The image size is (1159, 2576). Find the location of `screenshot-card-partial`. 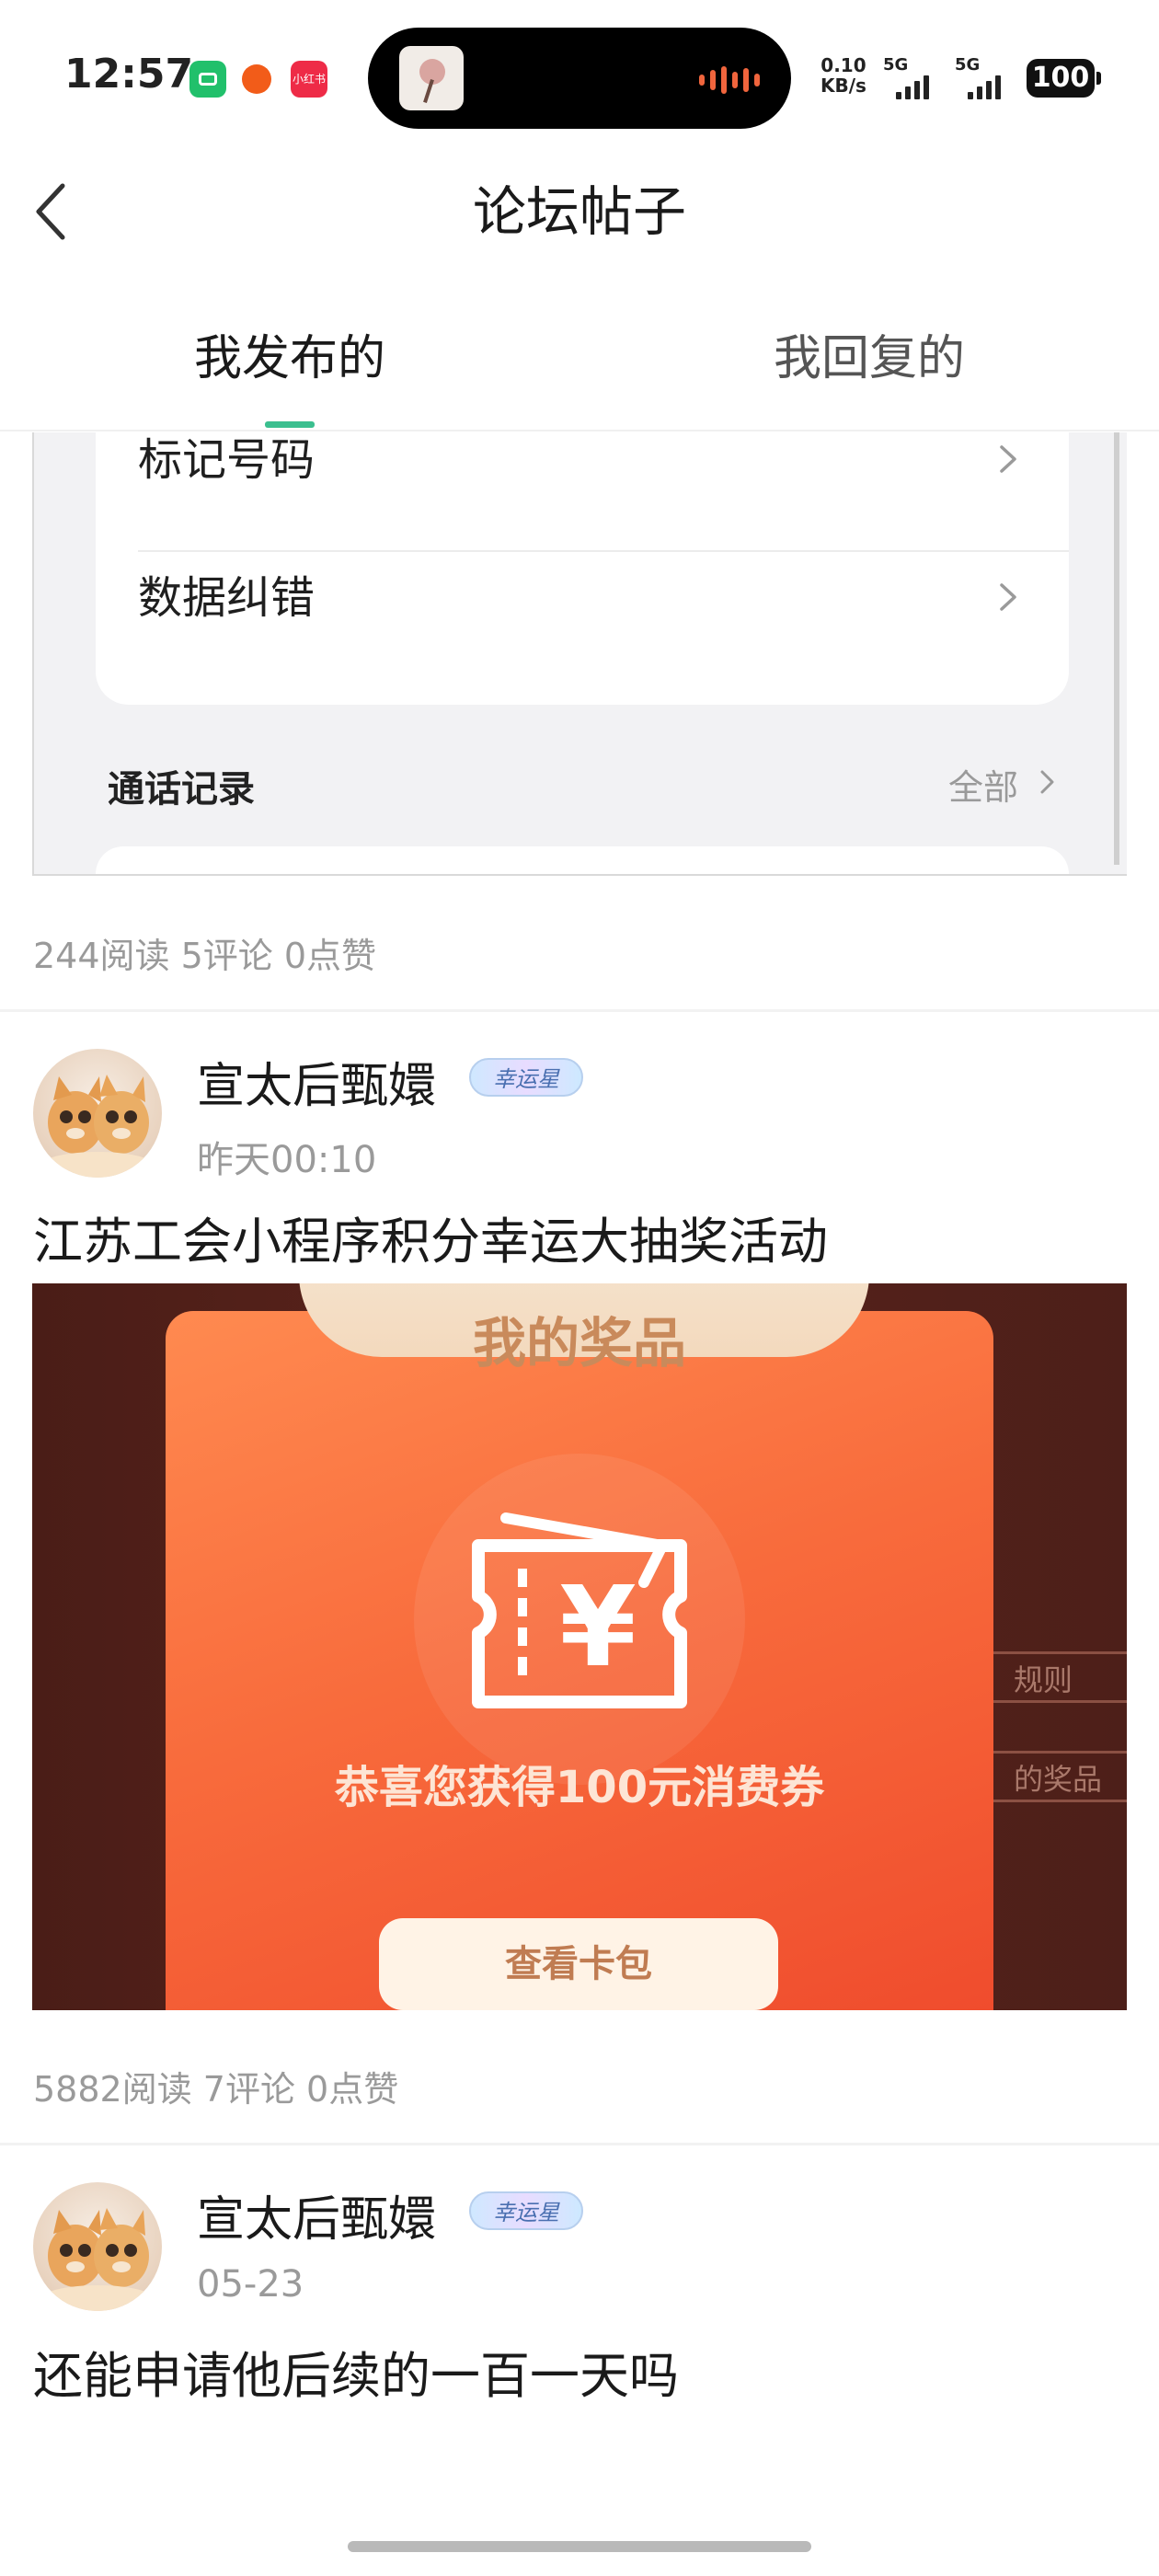

screenshot-card-partial is located at coordinates (582, 860).